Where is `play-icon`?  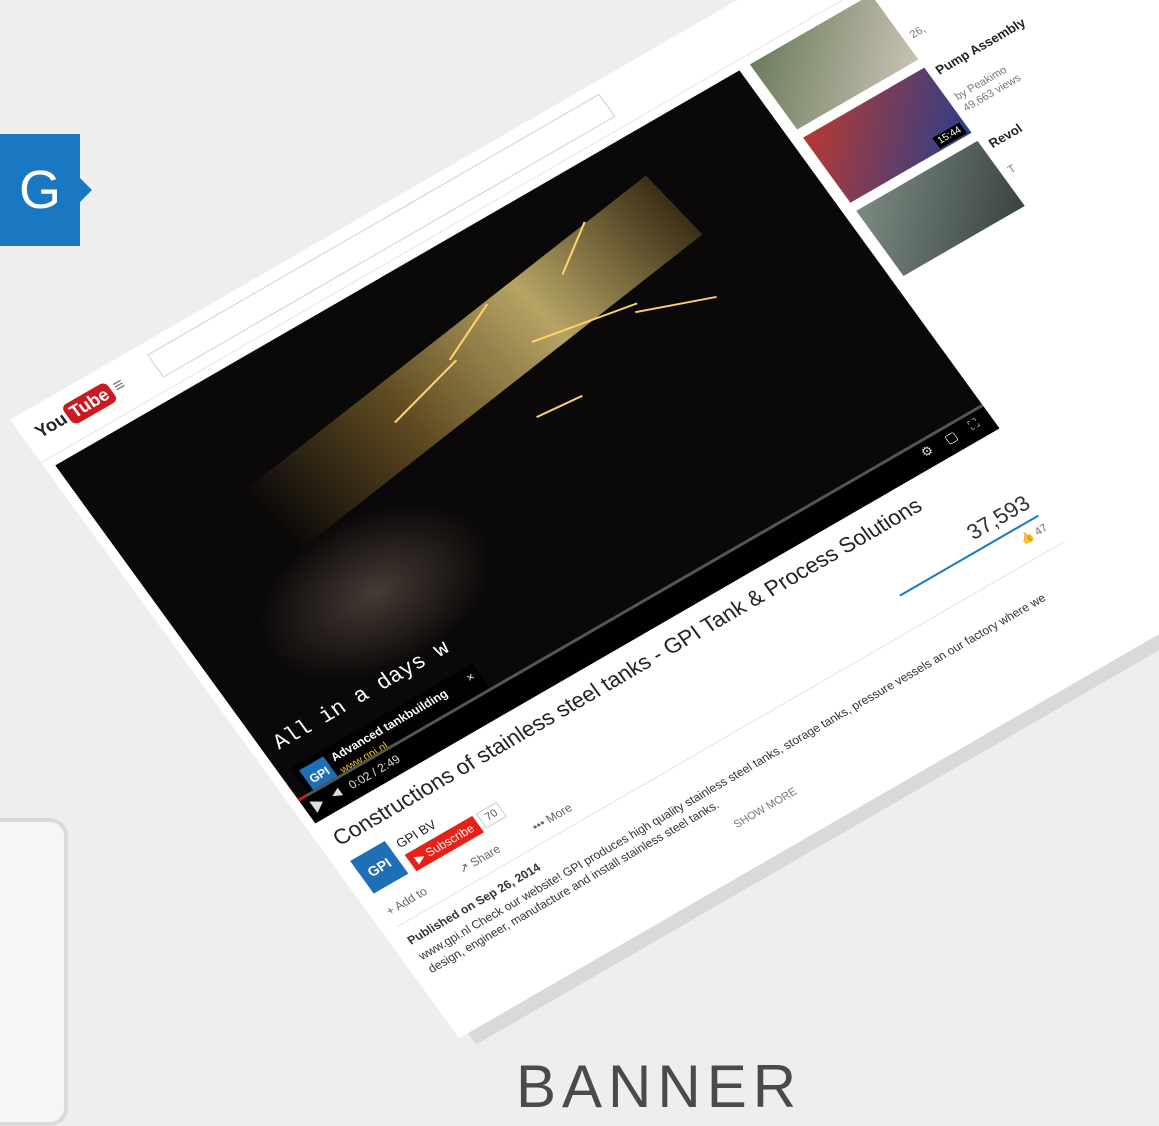 play-icon is located at coordinates (318, 804).